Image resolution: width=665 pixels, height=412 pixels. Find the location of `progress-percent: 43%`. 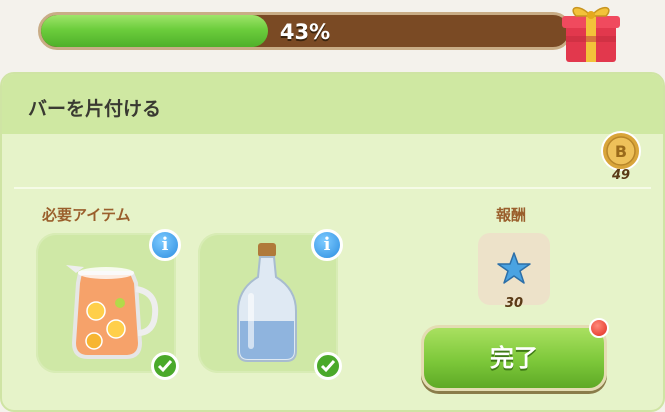

progress-percent: 43% is located at coordinates (305, 32).